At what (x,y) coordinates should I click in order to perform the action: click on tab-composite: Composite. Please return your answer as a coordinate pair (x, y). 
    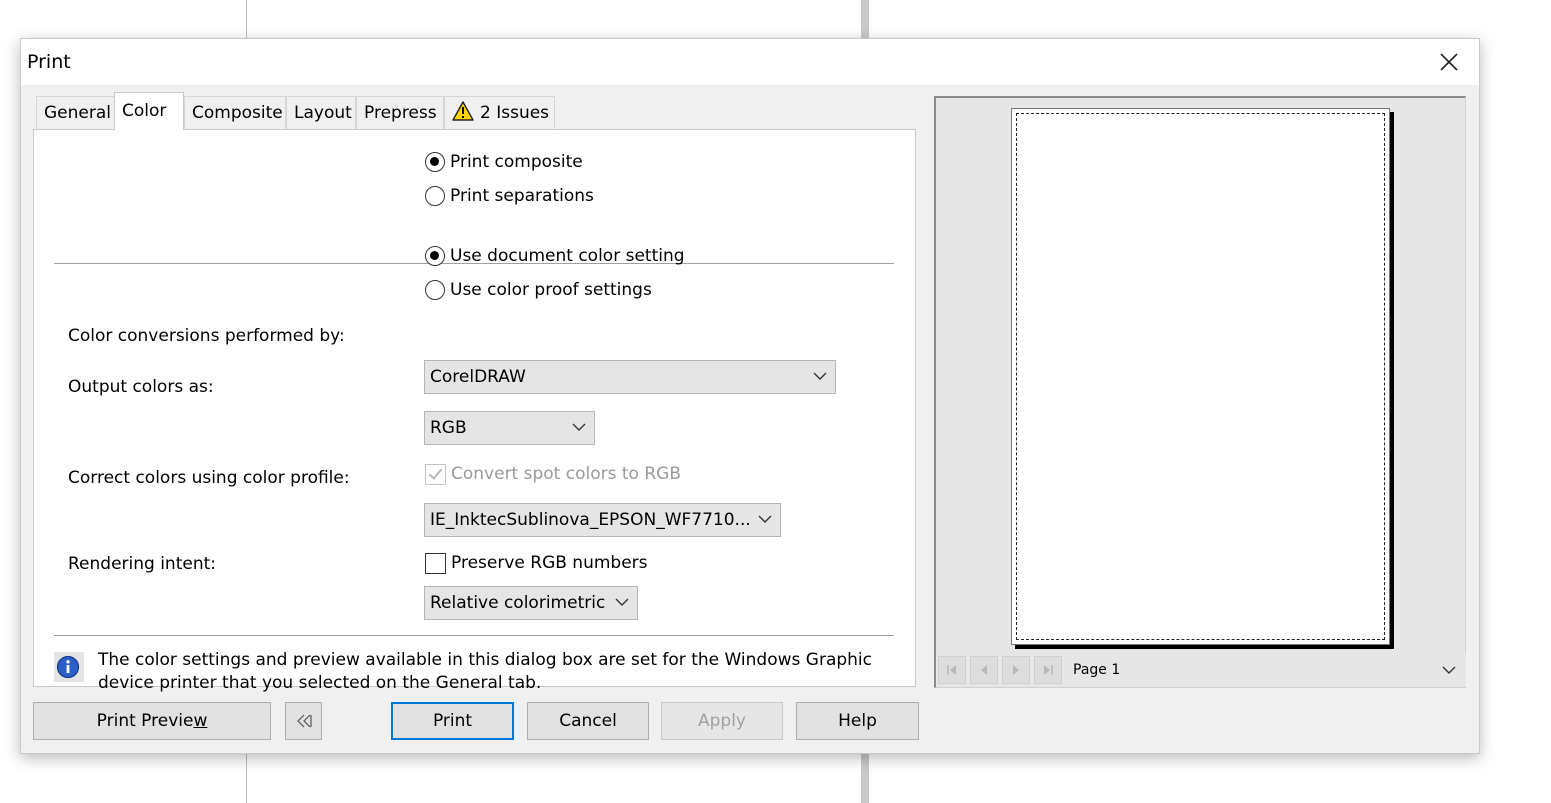
    Looking at the image, I should click on (235, 112).